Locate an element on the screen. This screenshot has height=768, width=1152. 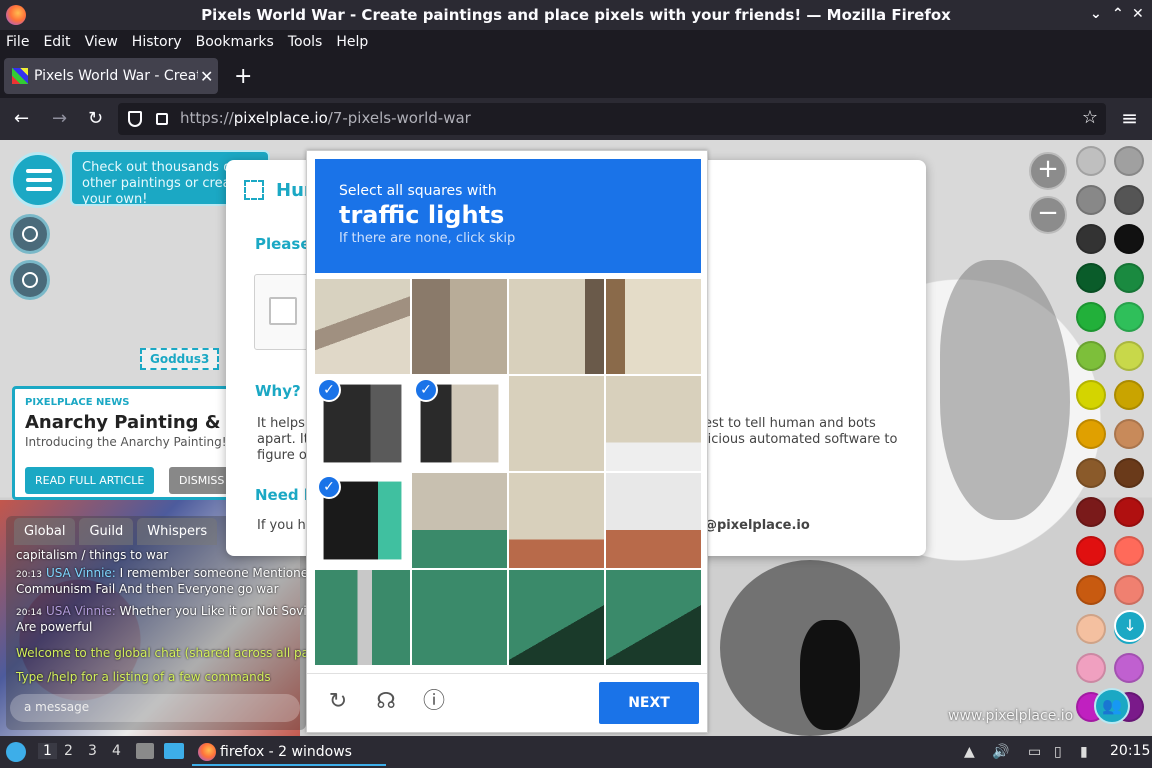
menu-bookmarks: Bookmarks is located at coordinates (235, 42).